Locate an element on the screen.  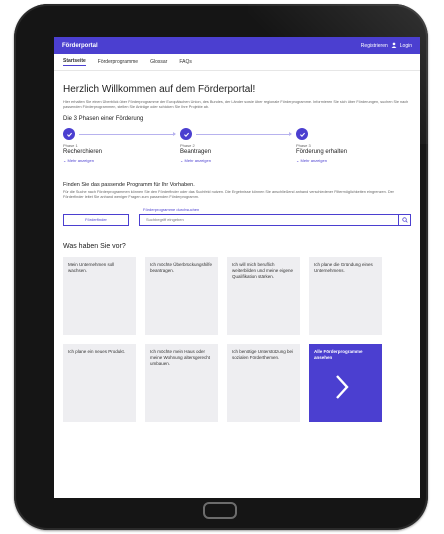
login-link: Login is located at coordinates (406, 46).